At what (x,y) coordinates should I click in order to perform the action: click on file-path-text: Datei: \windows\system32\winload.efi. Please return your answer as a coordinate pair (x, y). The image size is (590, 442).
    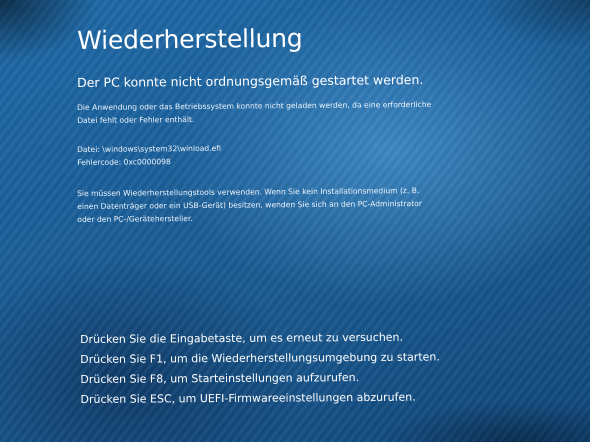
    Looking at the image, I should click on (149, 148).